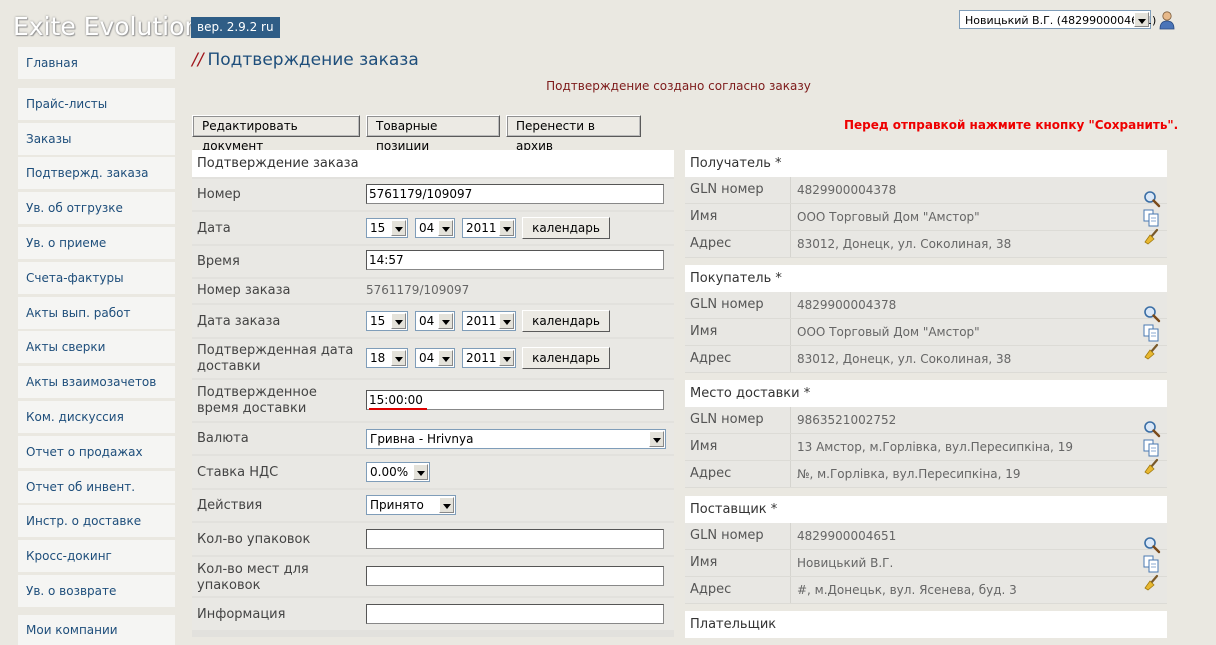 This screenshot has height=645, width=1216. What do you see at coordinates (566, 358) in the screenshot?
I see `confirmed-date-calendar-button: календарь` at bounding box center [566, 358].